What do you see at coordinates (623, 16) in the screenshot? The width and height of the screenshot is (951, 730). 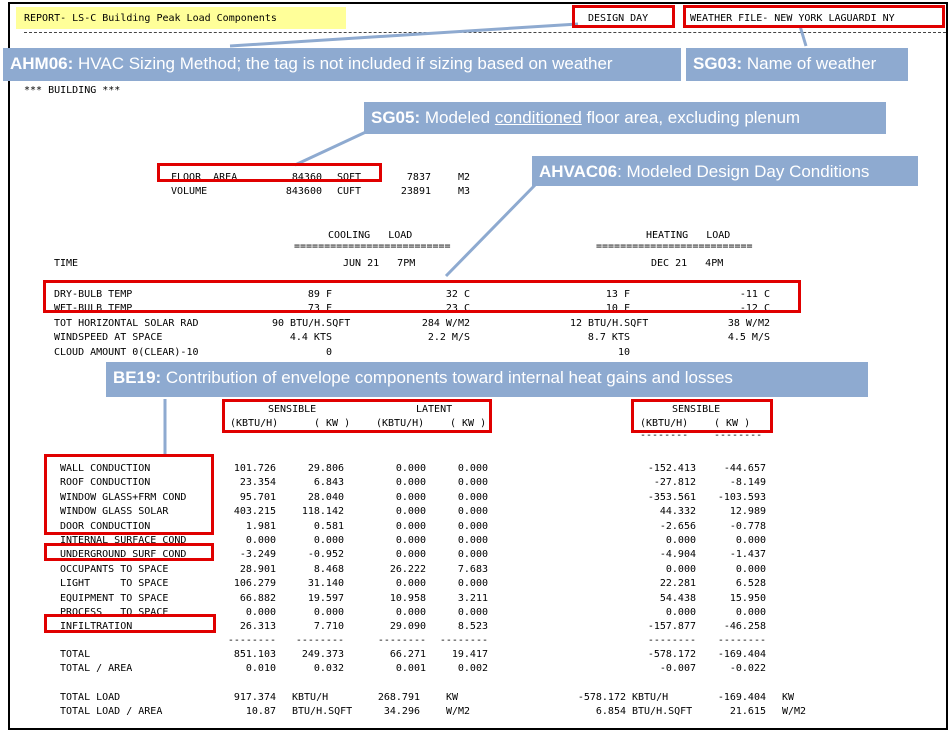 I see `design-day-box` at bounding box center [623, 16].